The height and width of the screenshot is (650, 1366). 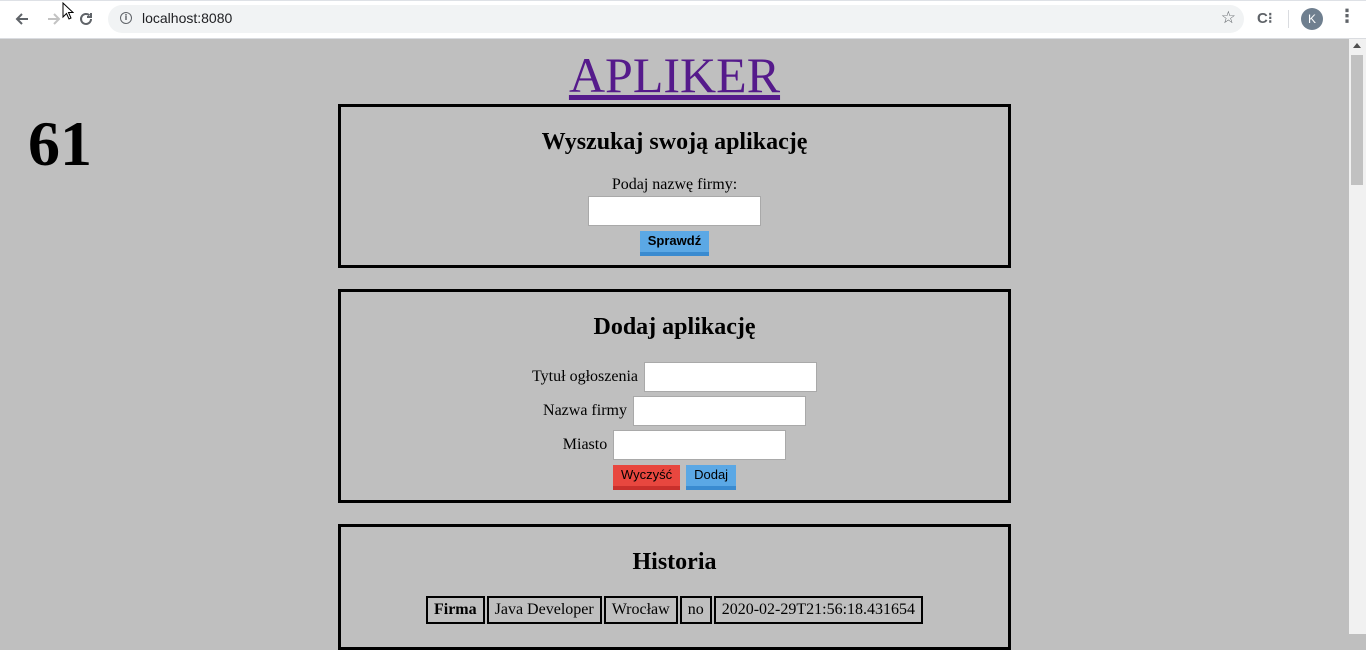 What do you see at coordinates (683, 0) in the screenshot?
I see `tab-strip` at bounding box center [683, 0].